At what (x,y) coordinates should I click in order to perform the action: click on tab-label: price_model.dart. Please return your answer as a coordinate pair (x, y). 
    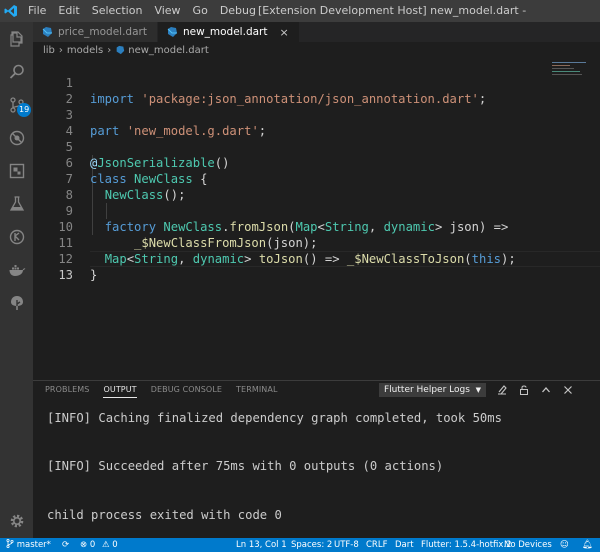
    Looking at the image, I should click on (102, 32).